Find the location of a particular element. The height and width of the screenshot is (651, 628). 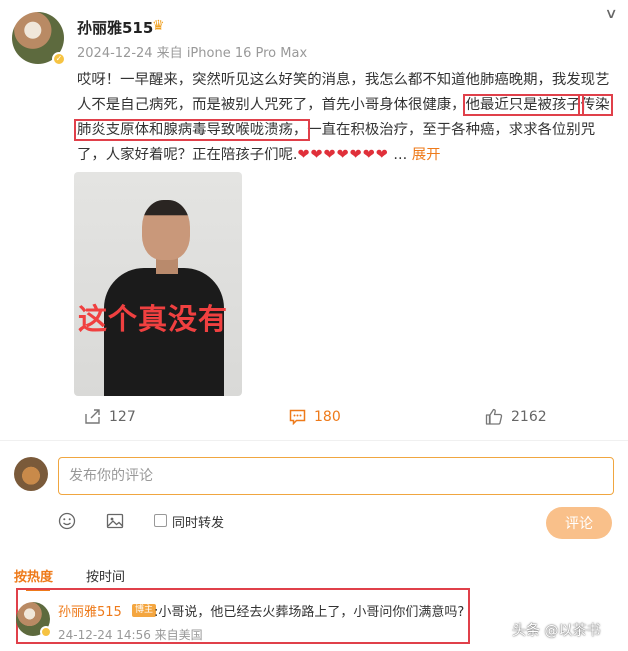

author-name: 孙丽雅515 is located at coordinates (115, 27).